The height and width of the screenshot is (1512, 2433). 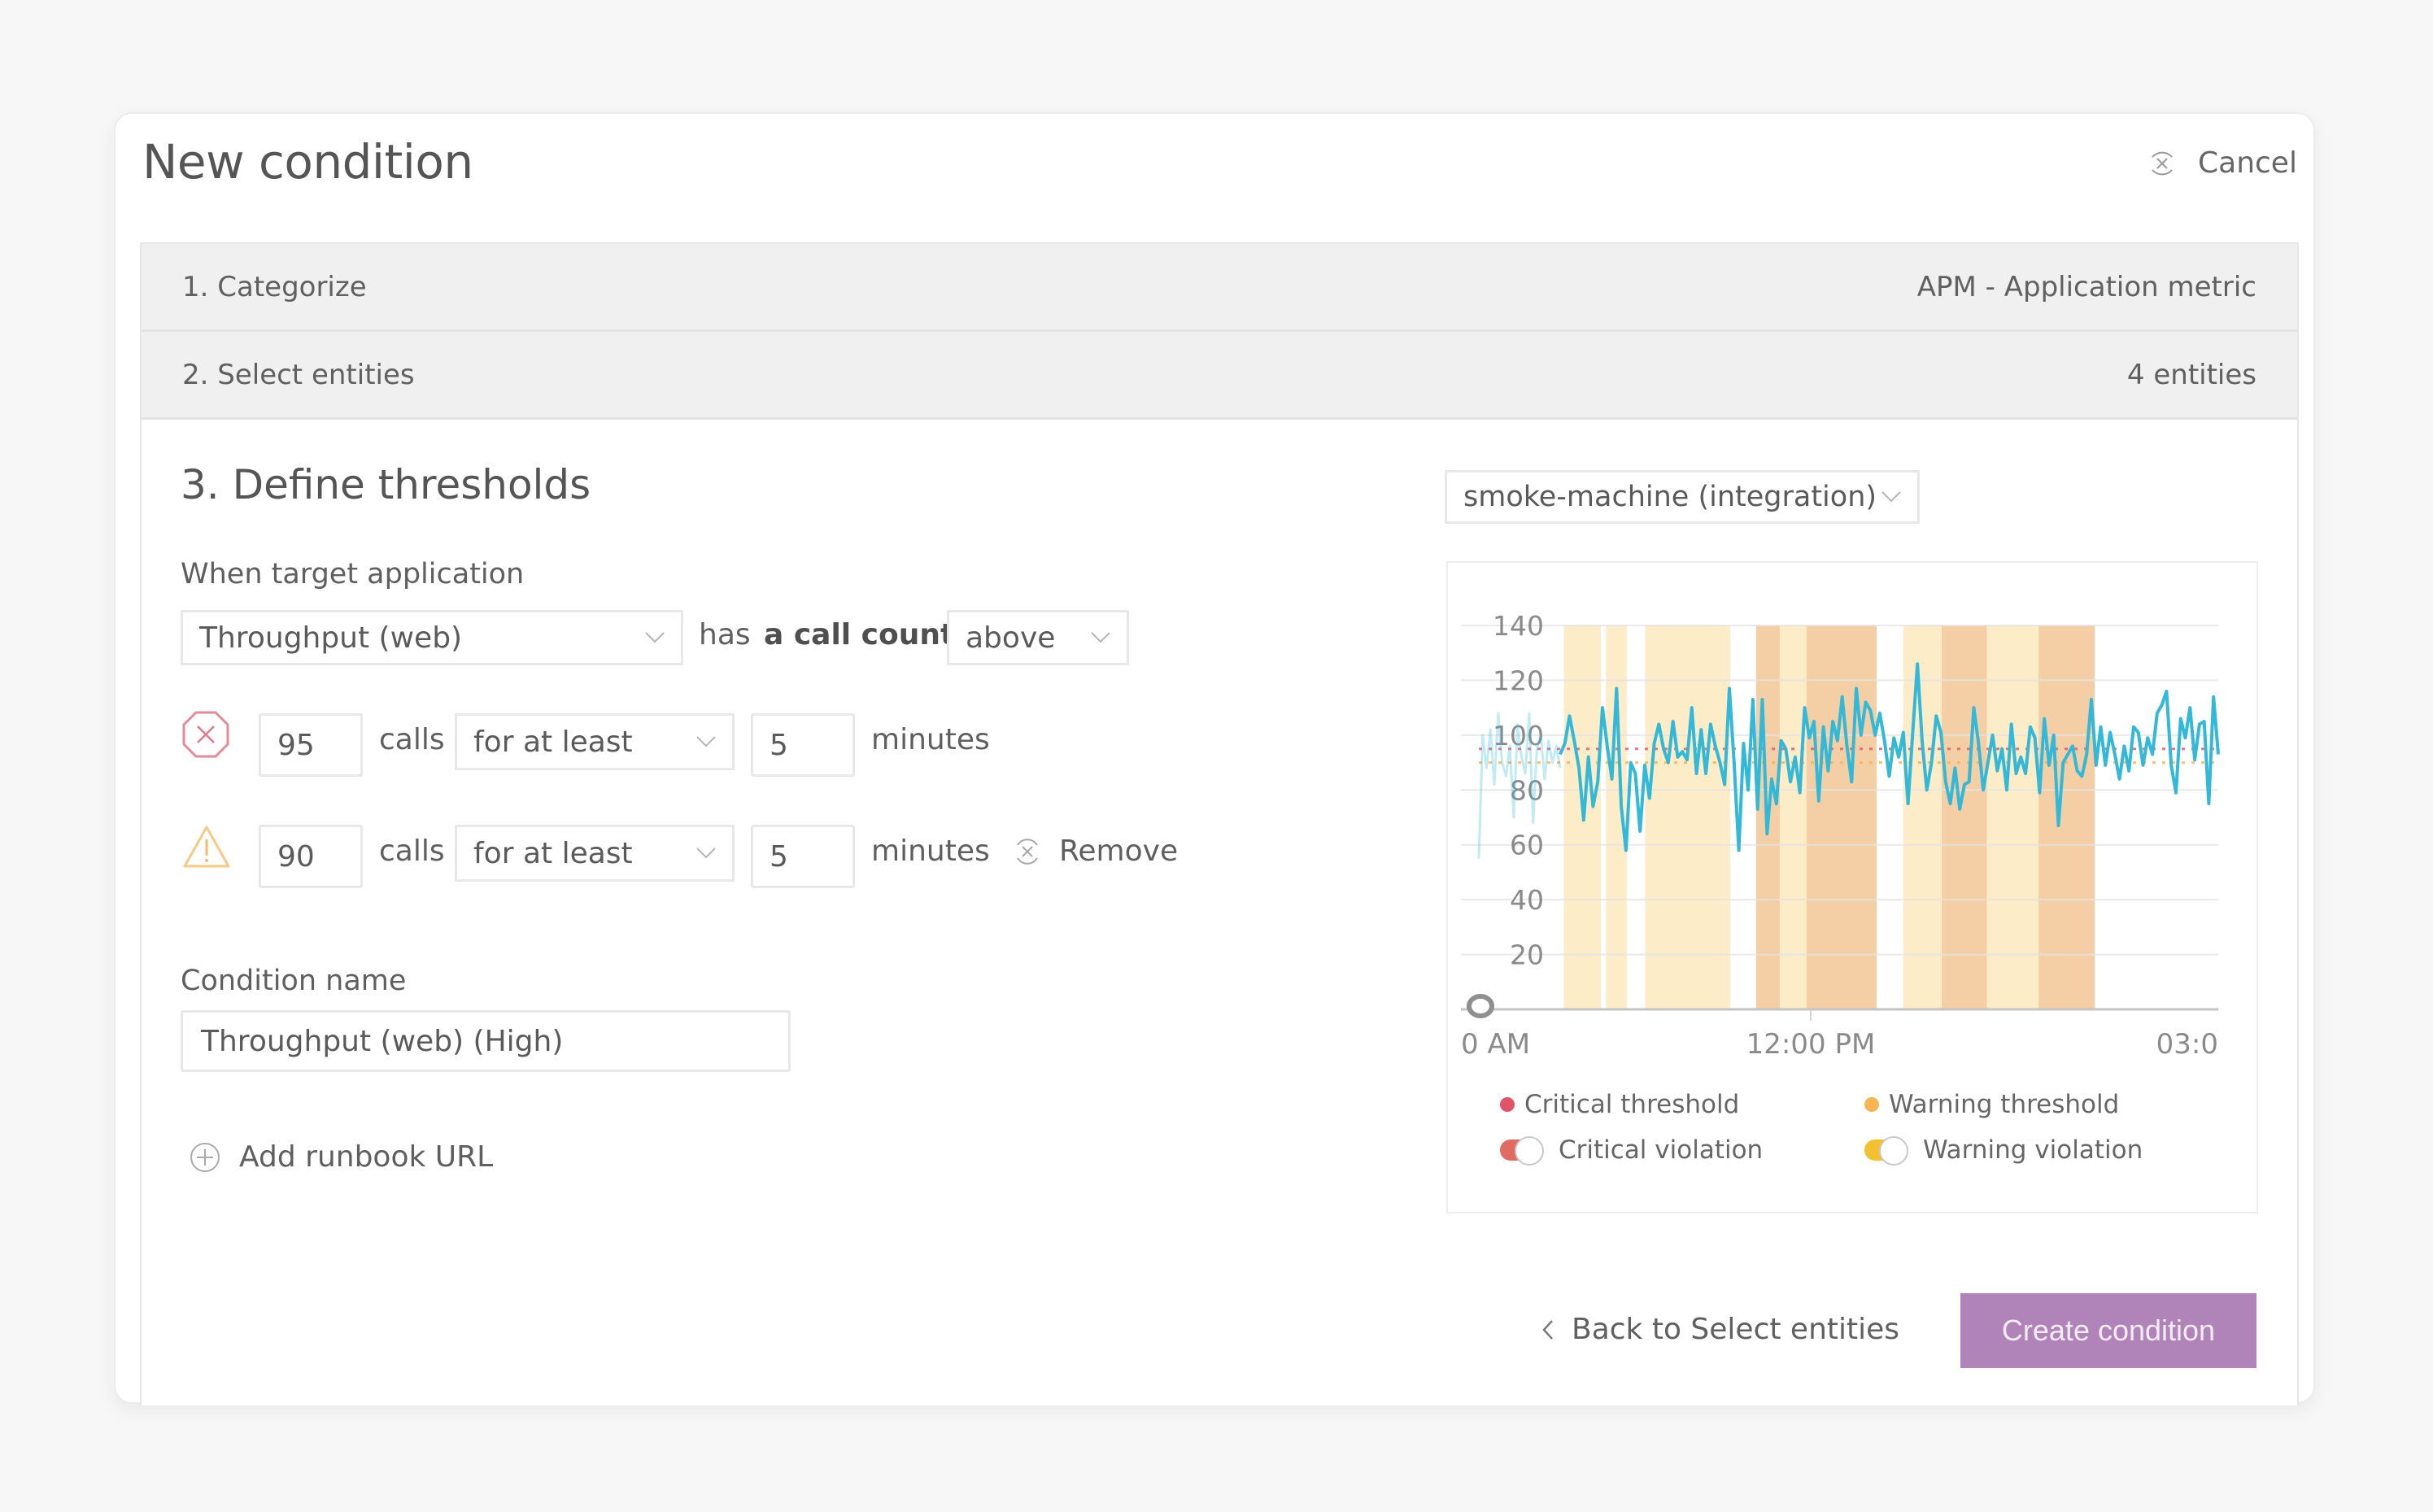 What do you see at coordinates (1518, 680) in the screenshot?
I see `y-tick-label: 120` at bounding box center [1518, 680].